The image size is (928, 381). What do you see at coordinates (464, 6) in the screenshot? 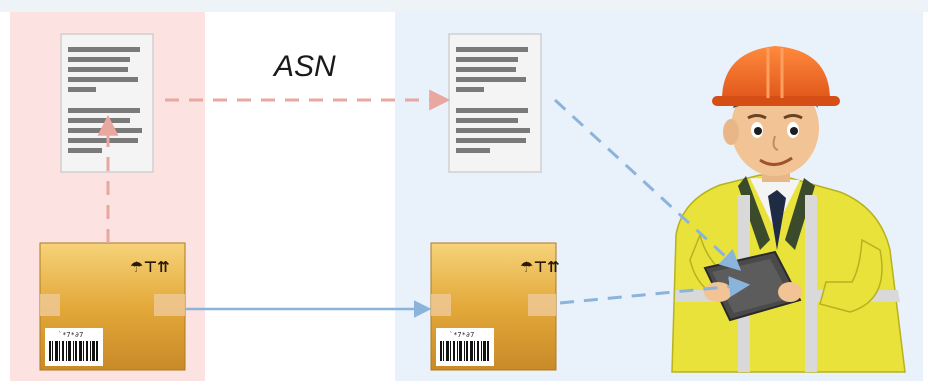
I see `top-strip` at bounding box center [464, 6].